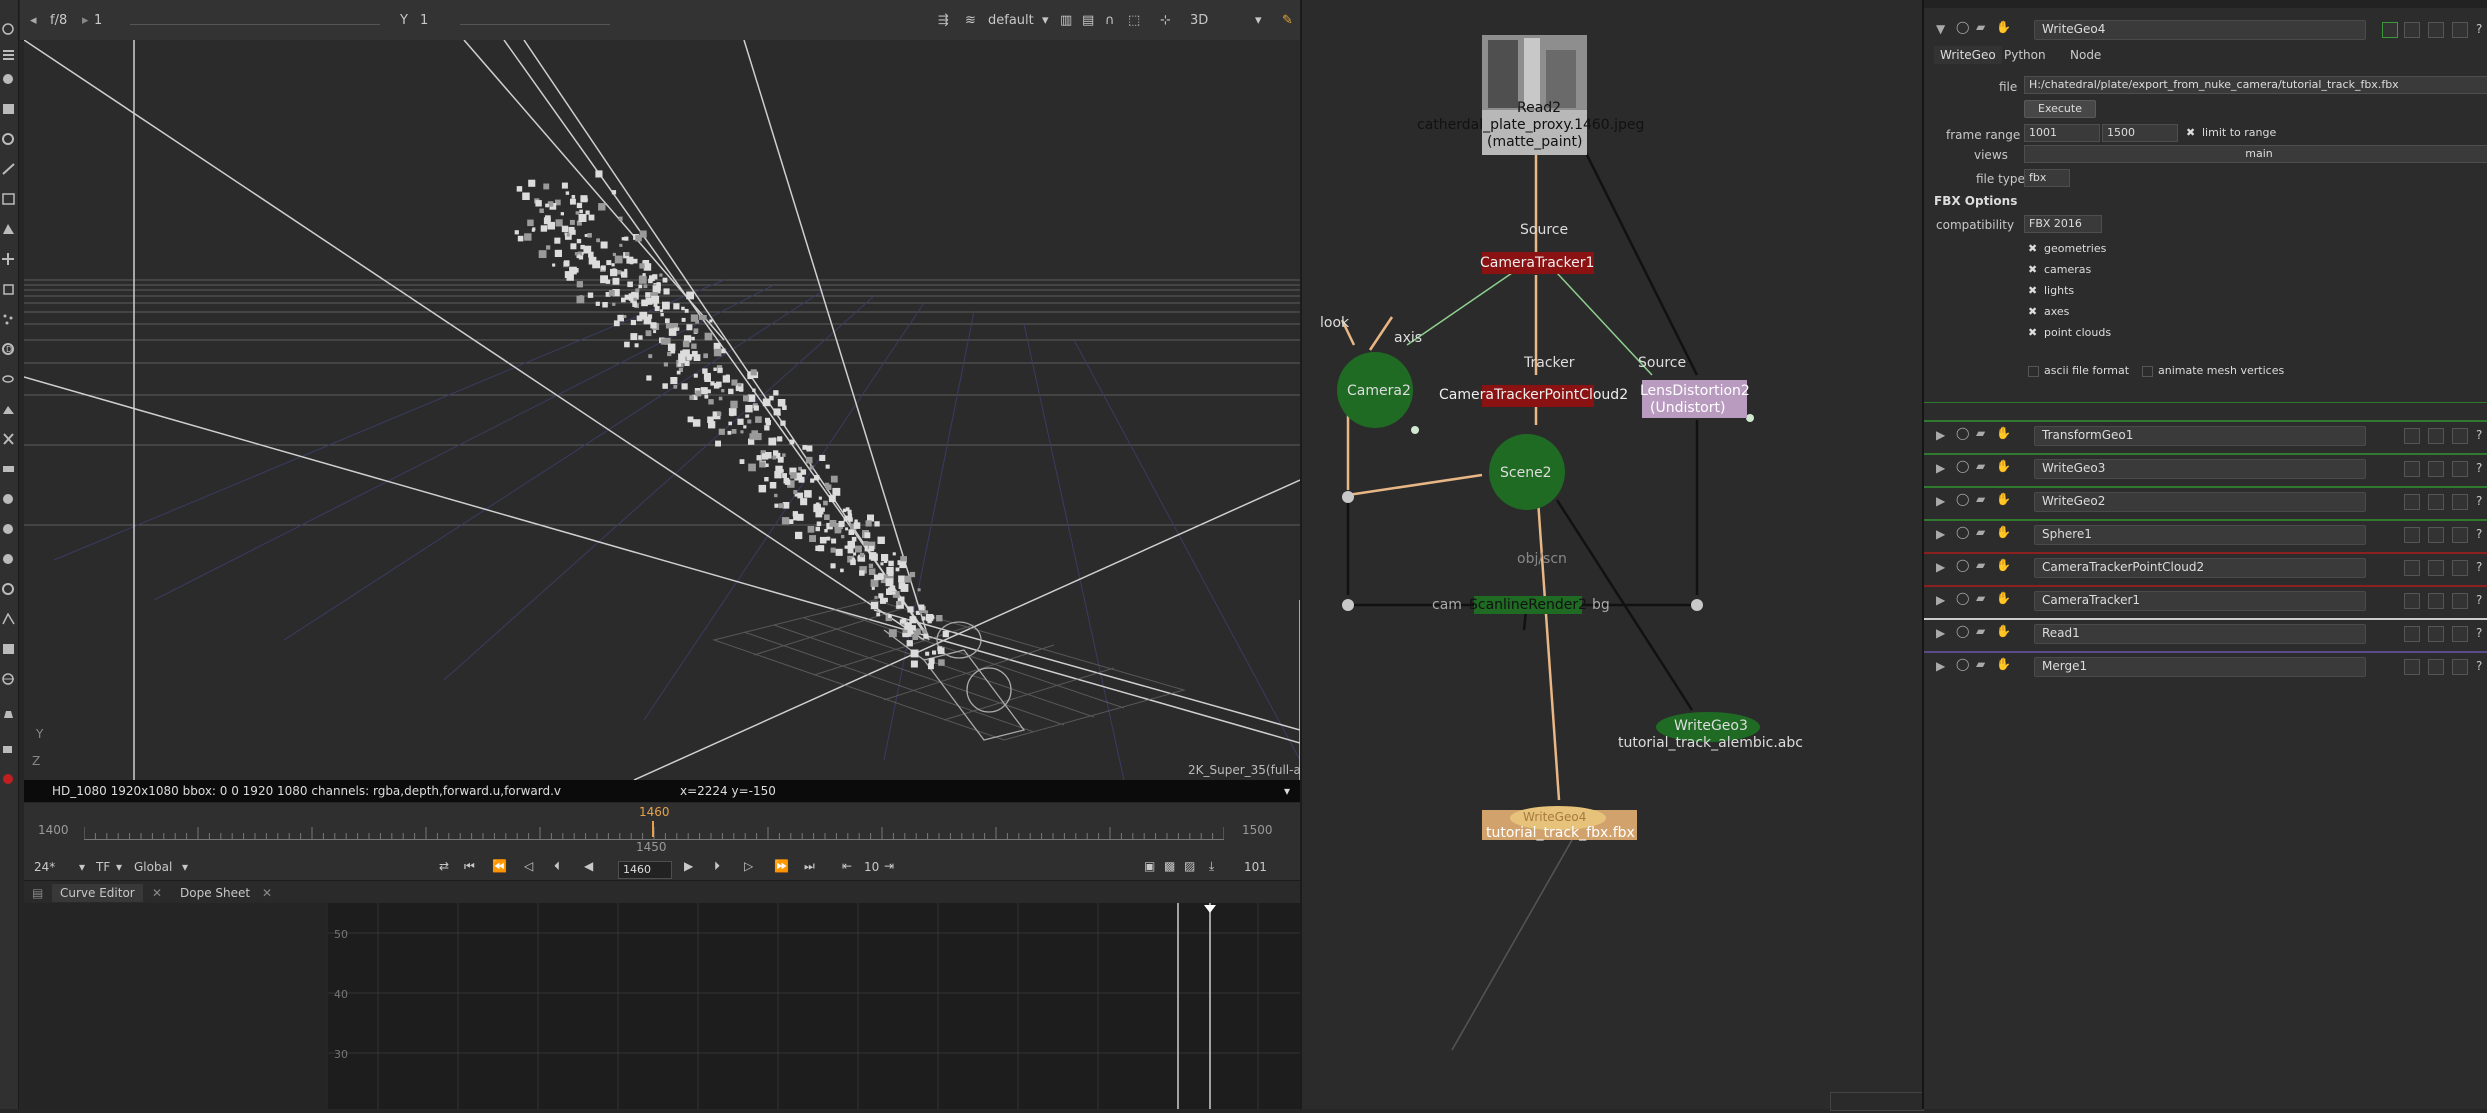 This screenshot has width=2487, height=1113. What do you see at coordinates (444, 866) in the screenshot?
I see `loop-icon: ⇄` at bounding box center [444, 866].